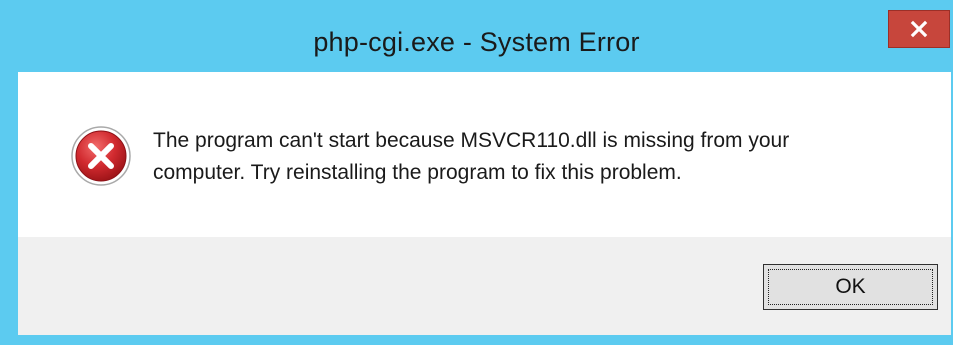  I want to click on close-icon, so click(919, 29).